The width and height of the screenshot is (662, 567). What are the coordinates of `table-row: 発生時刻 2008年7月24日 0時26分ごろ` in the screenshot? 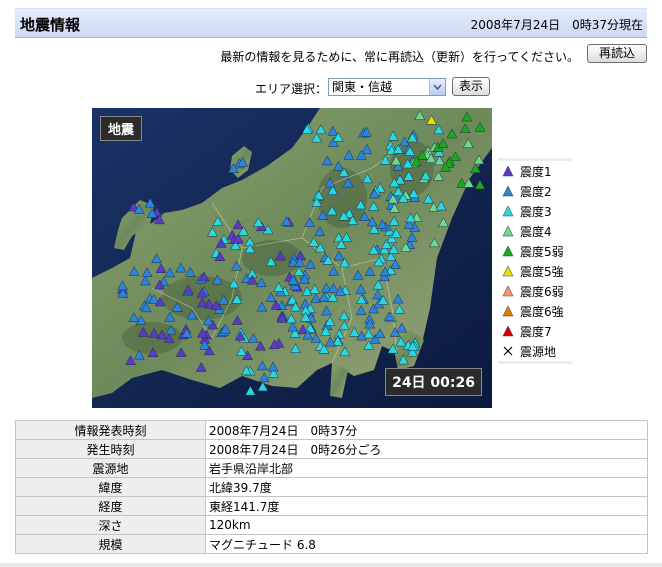 It's located at (331, 449).